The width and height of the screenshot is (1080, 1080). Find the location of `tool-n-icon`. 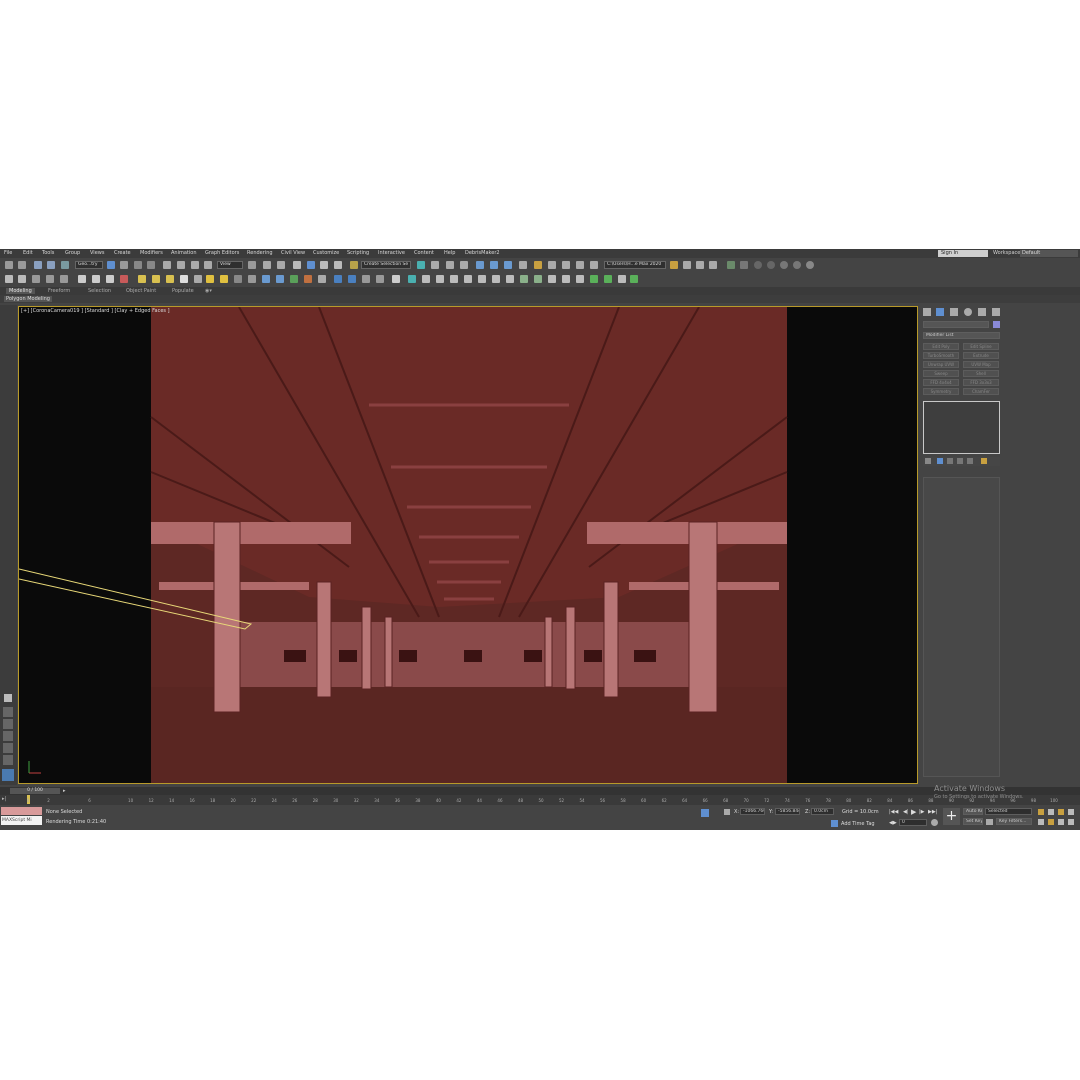

tool-n-icon is located at coordinates (496, 279).